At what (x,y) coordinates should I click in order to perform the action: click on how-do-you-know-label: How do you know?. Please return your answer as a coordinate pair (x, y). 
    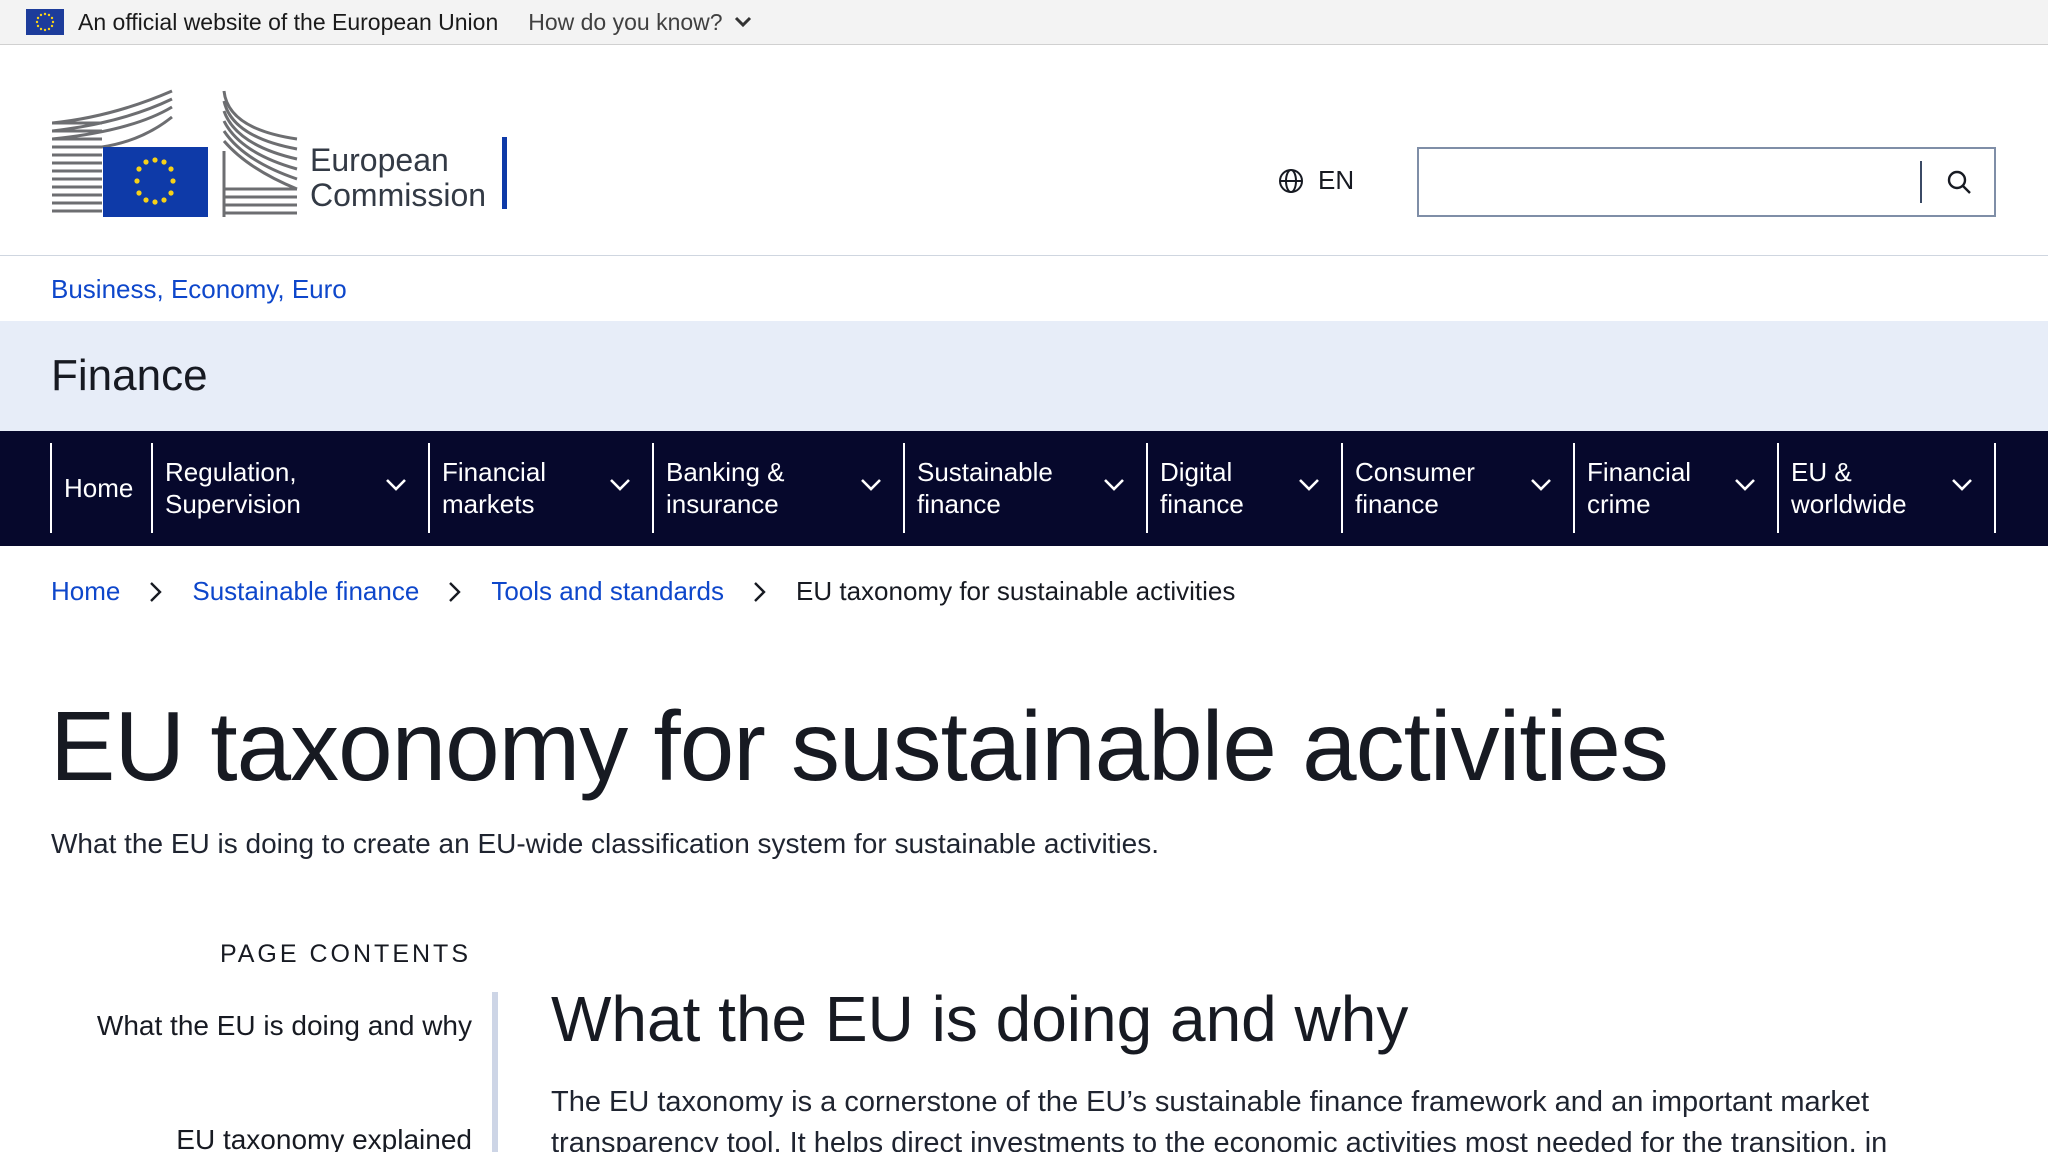
    Looking at the image, I should click on (625, 21).